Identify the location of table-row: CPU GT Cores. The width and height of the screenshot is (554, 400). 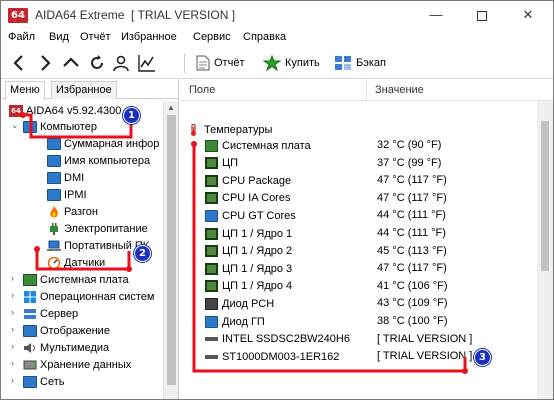
(250, 215).